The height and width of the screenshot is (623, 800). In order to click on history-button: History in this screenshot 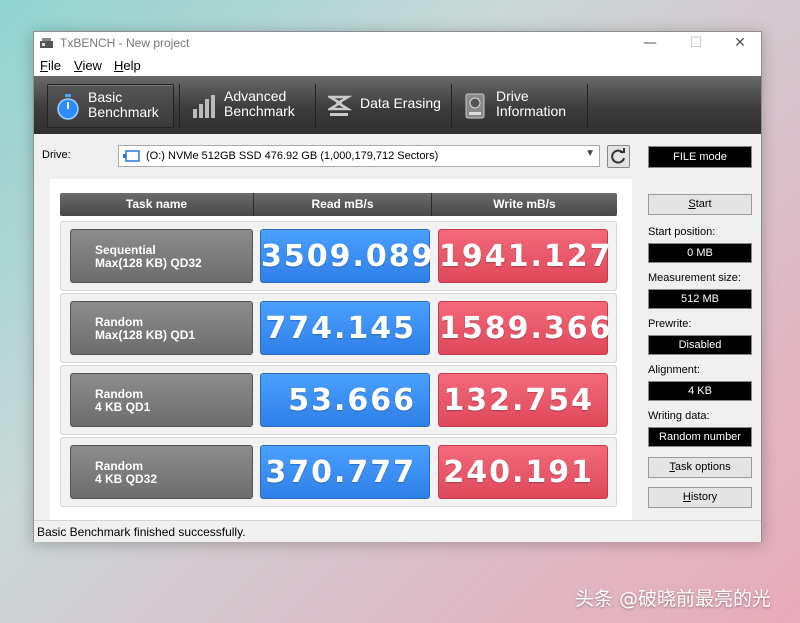, I will do `click(700, 497)`.